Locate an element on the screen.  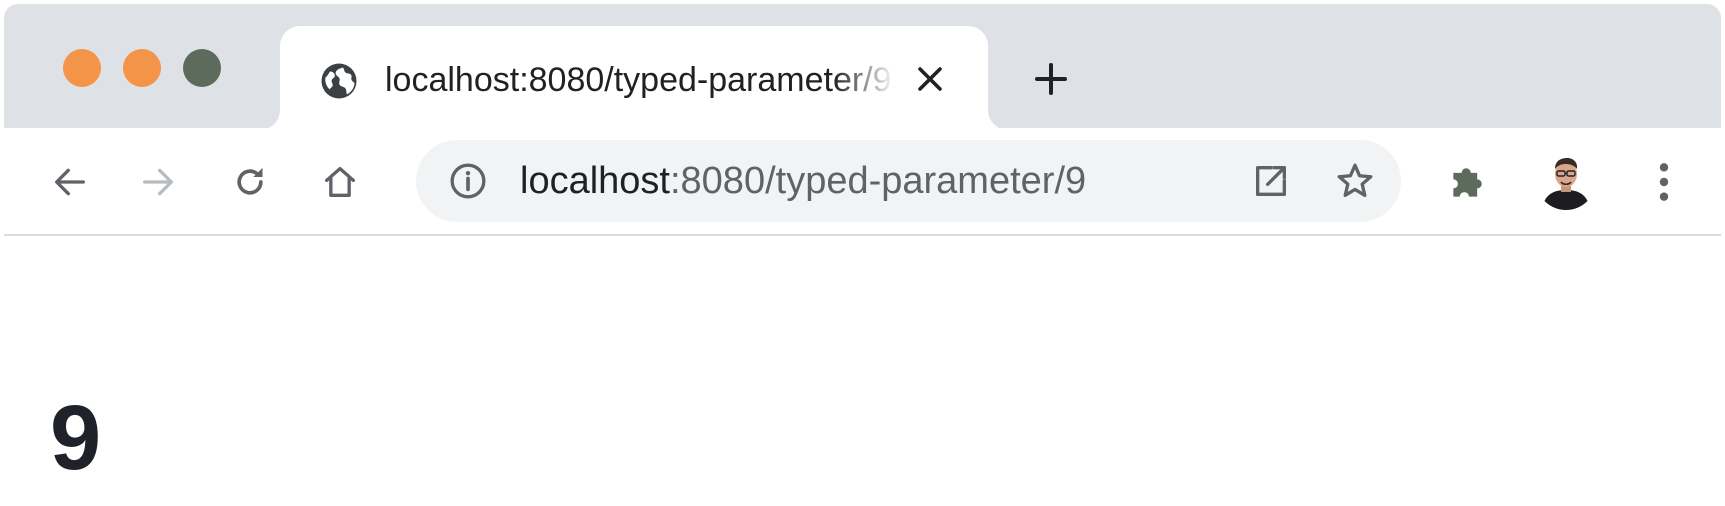
plus-icon is located at coordinates (1051, 79).